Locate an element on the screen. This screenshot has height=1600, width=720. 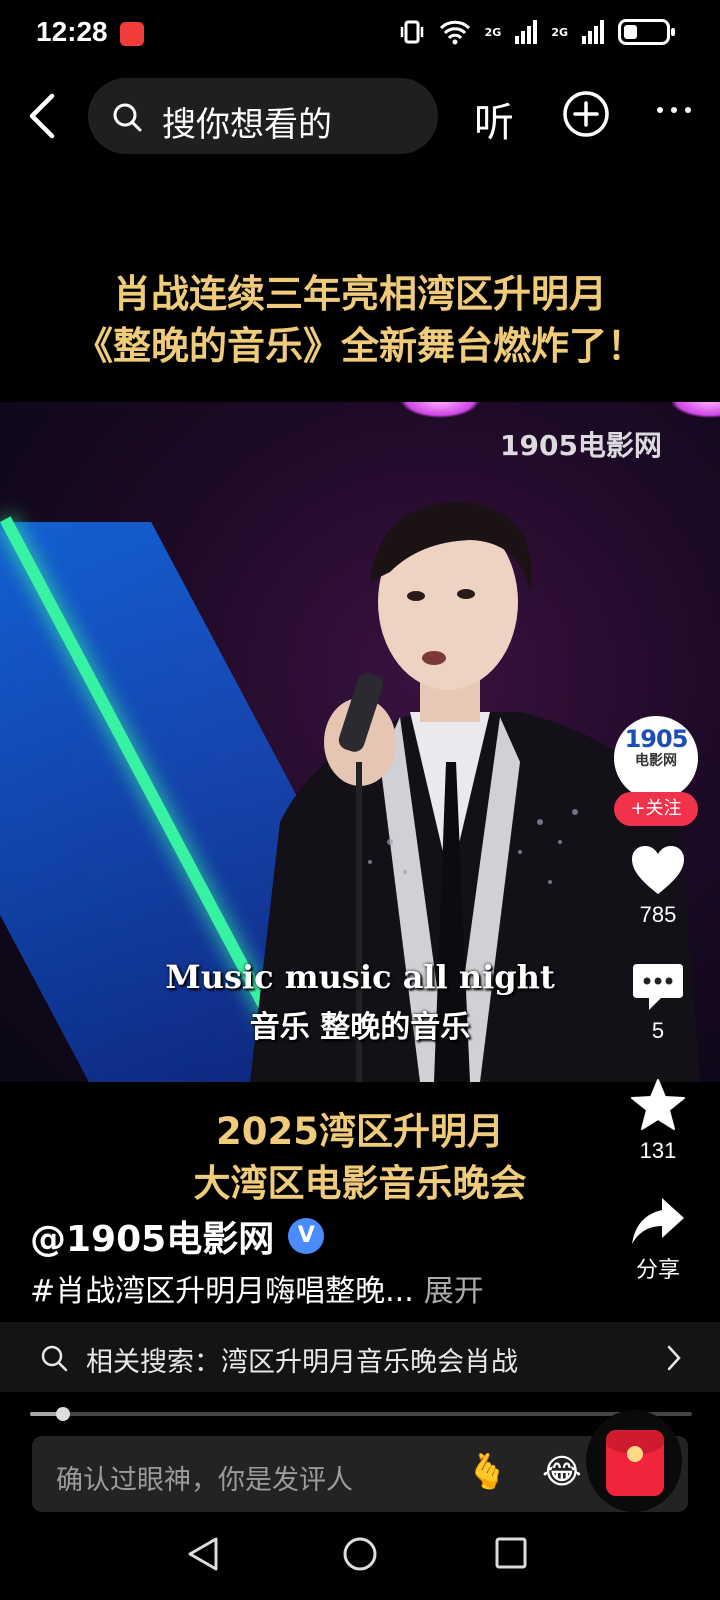
event-title: 2025湾区升明月 大湾区电影音乐晚会 is located at coordinates (360, 1158).